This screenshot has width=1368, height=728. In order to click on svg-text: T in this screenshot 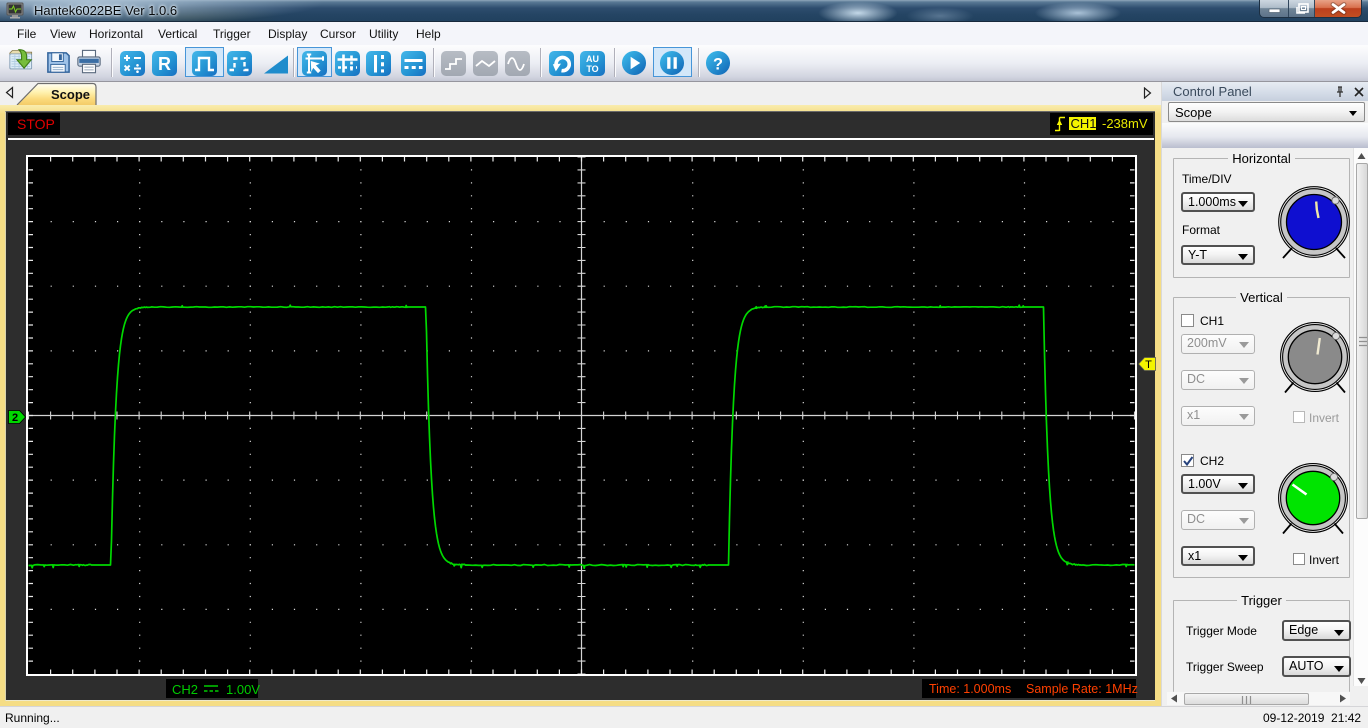, I will do `click(1148, 365)`.